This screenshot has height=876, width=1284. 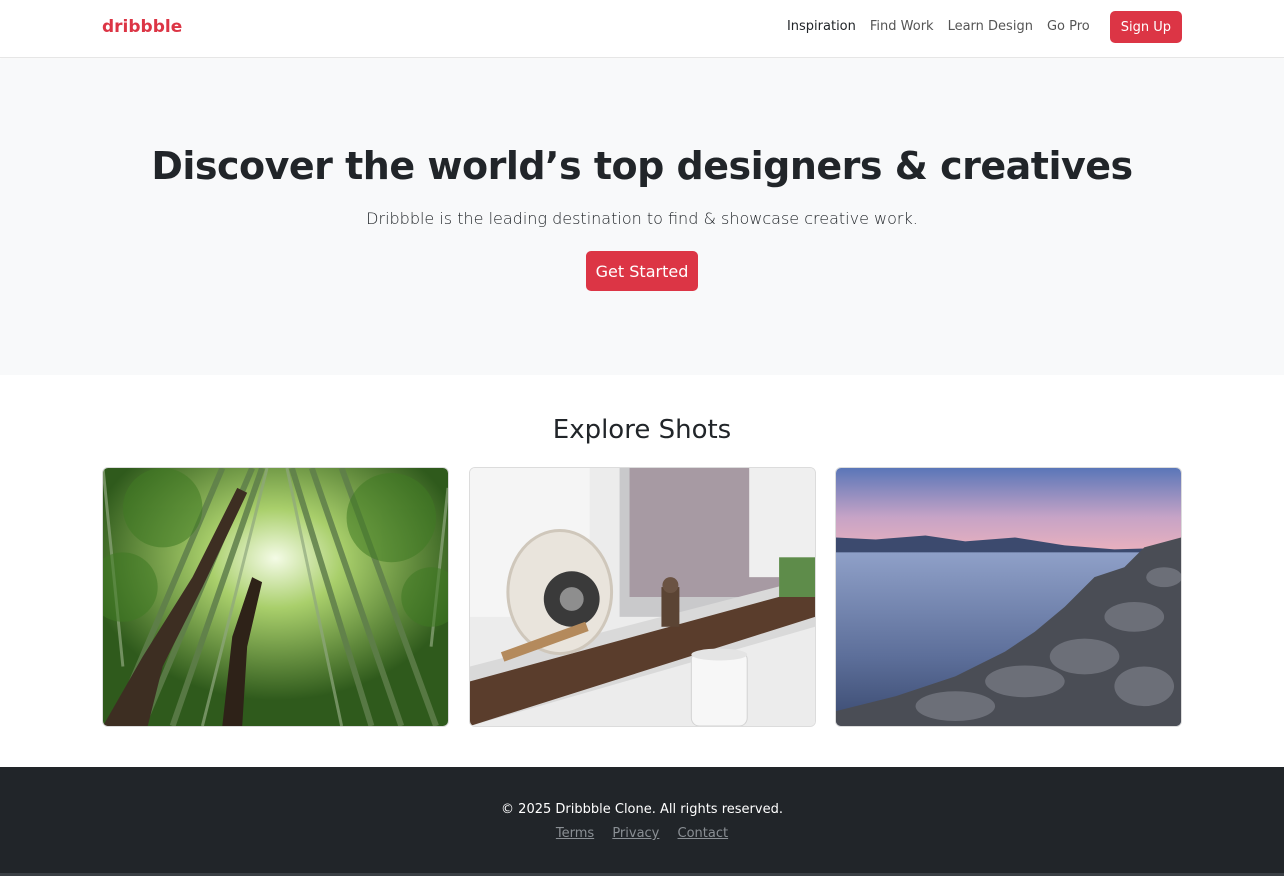 I want to click on footer-link-terms: Terms, so click(x=575, y=833).